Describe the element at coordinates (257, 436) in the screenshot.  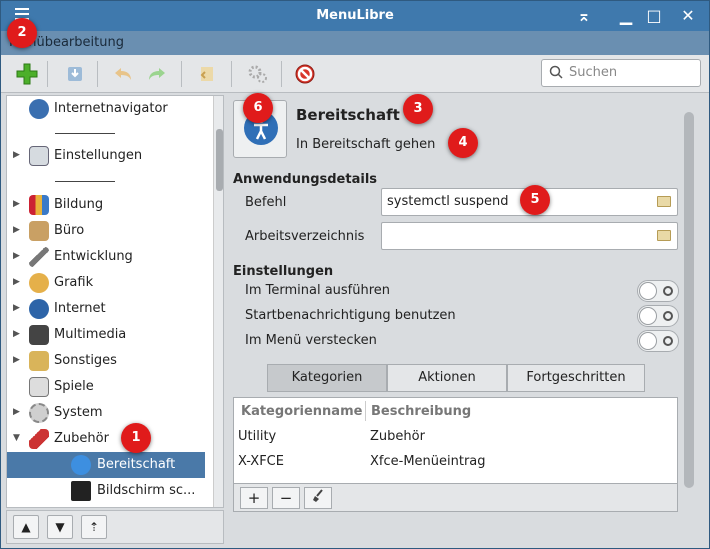
I see `table-cell: Utility` at that location.